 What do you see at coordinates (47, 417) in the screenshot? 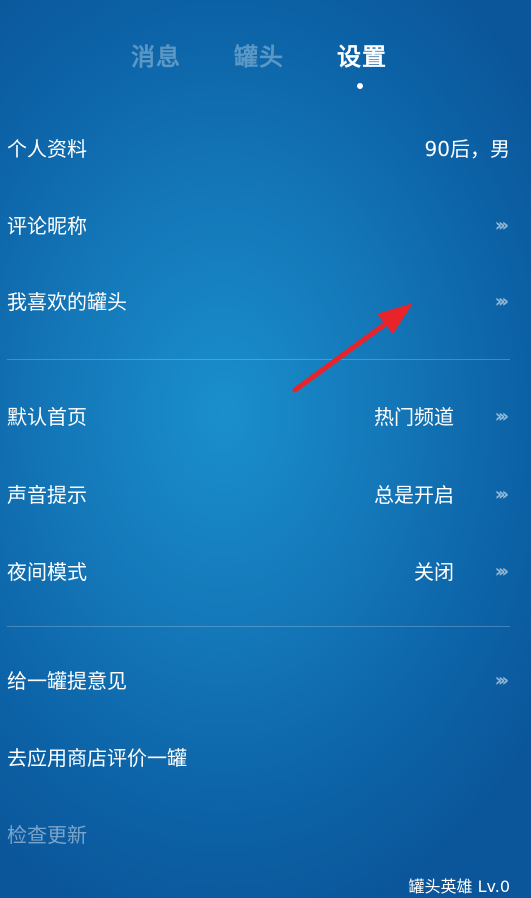
I see `default-page-label: 默认首页` at bounding box center [47, 417].